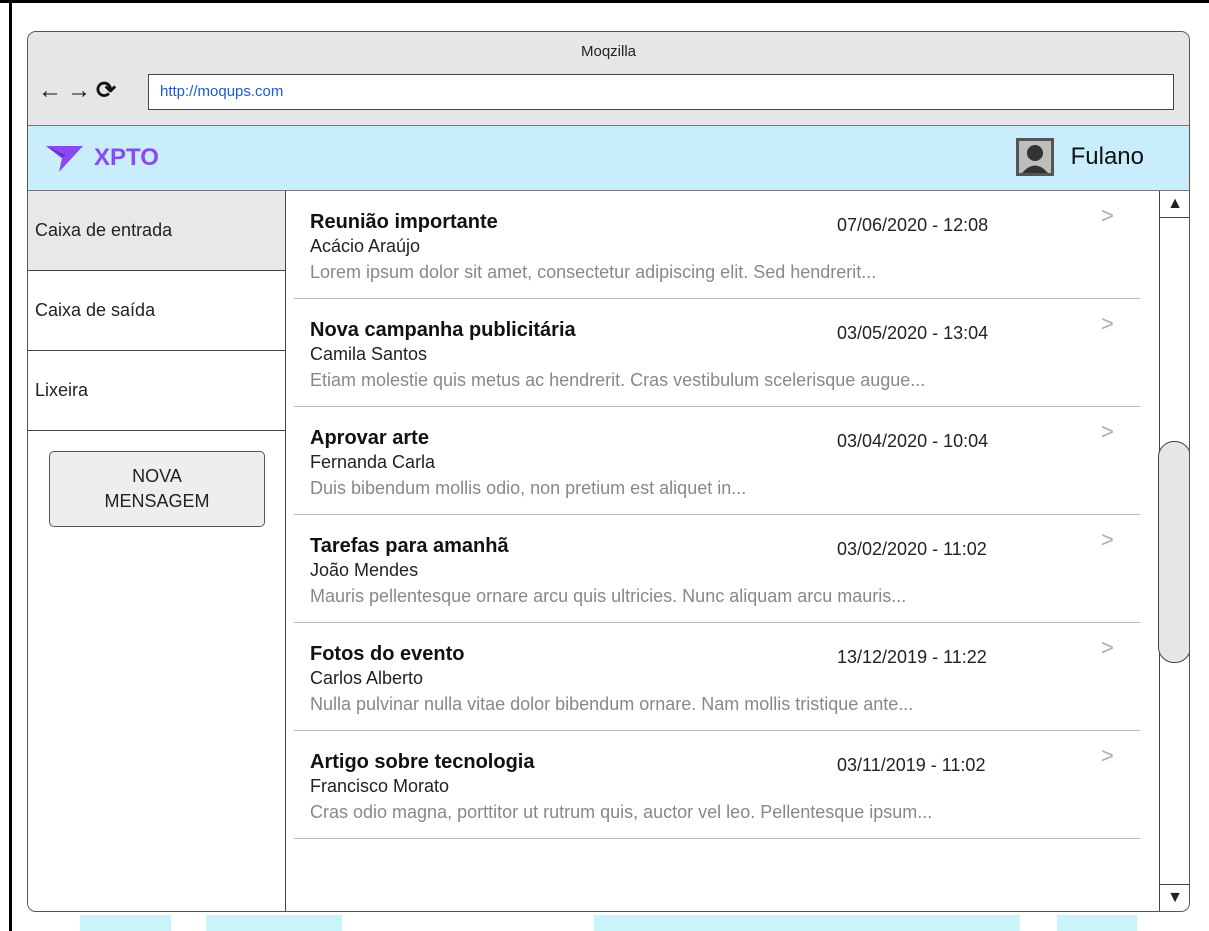 Image resolution: width=1209 pixels, height=931 pixels. I want to click on logo: XPTO, so click(102, 158).